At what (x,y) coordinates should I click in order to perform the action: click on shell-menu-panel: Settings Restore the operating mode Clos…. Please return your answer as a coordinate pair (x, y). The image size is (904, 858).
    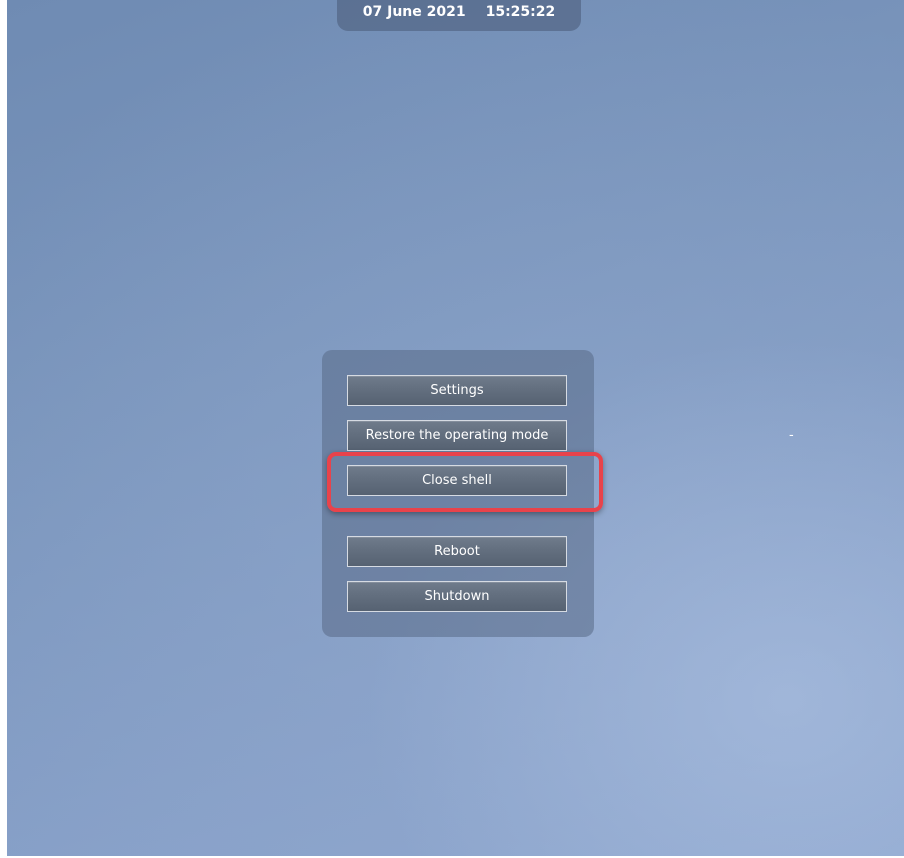
    Looking at the image, I should click on (458, 493).